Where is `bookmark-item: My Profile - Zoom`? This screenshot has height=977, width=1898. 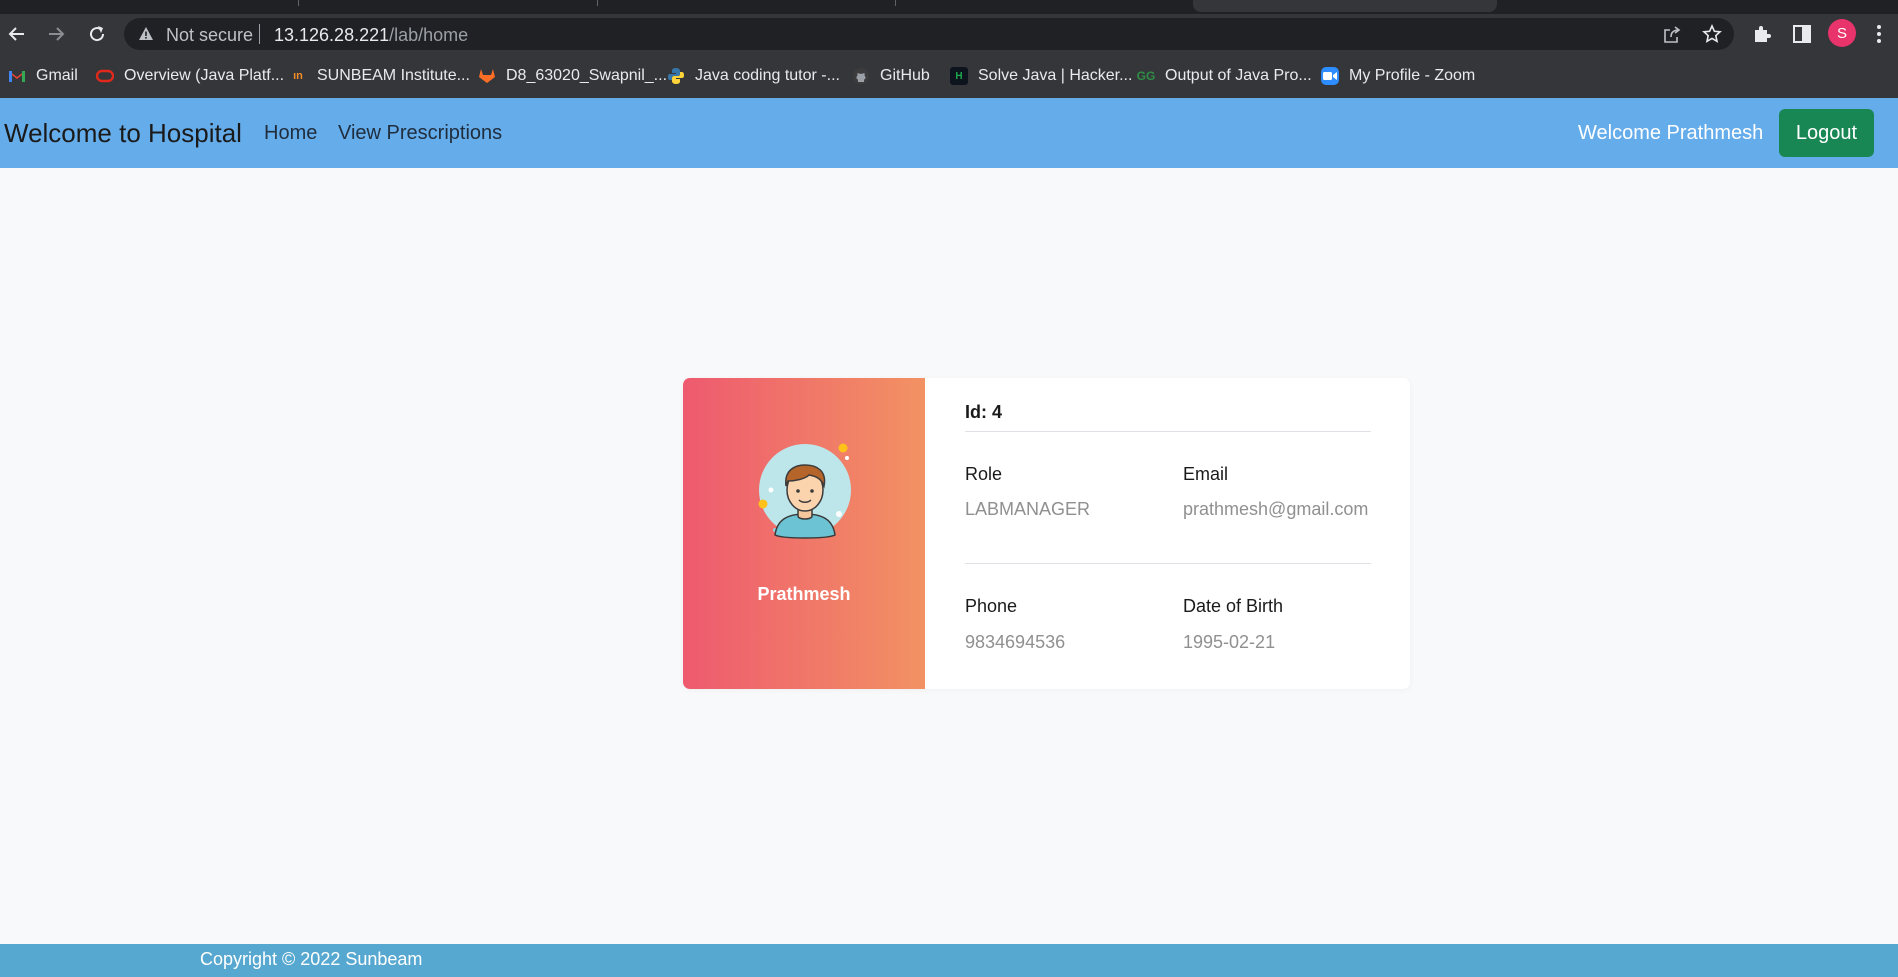 bookmark-item: My Profile - Zoom is located at coordinates (1398, 76).